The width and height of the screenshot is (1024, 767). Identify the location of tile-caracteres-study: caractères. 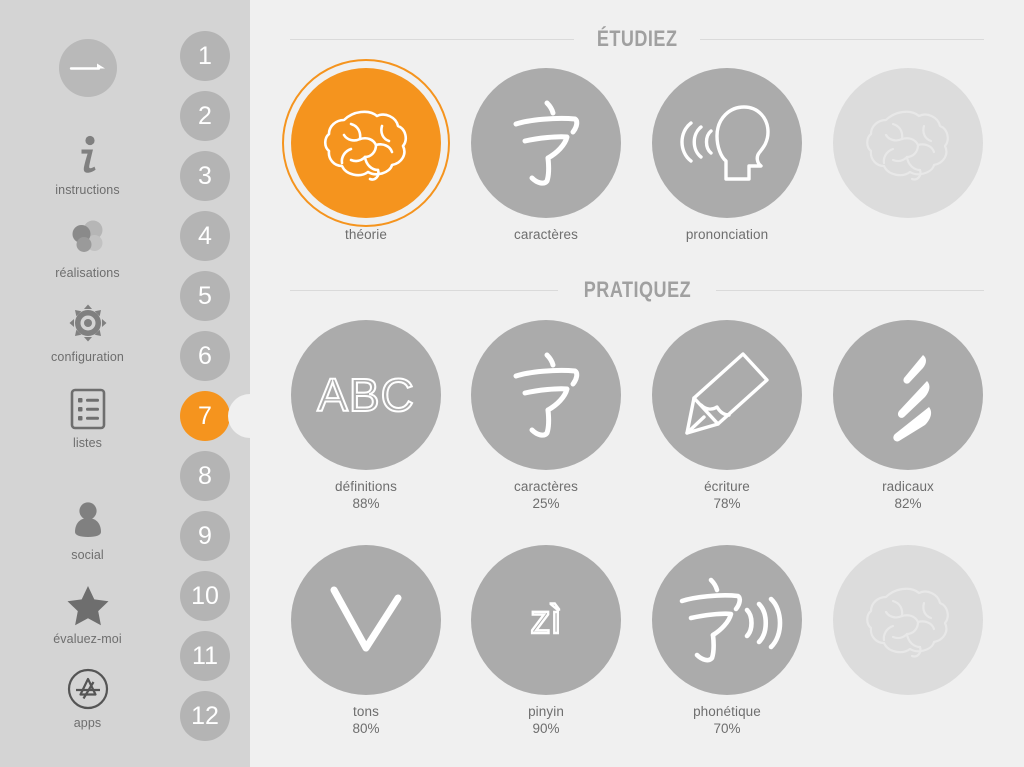
(546, 156).